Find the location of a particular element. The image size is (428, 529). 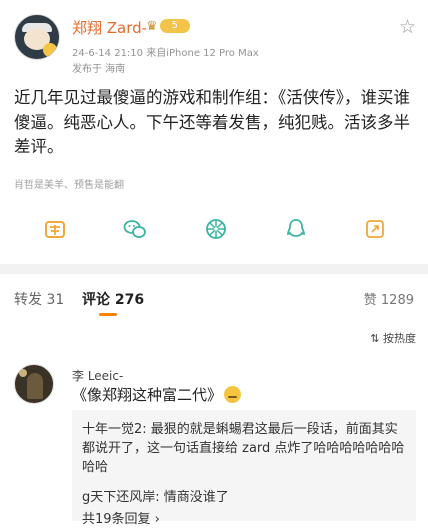

share-action-row is located at coordinates (214, 228).